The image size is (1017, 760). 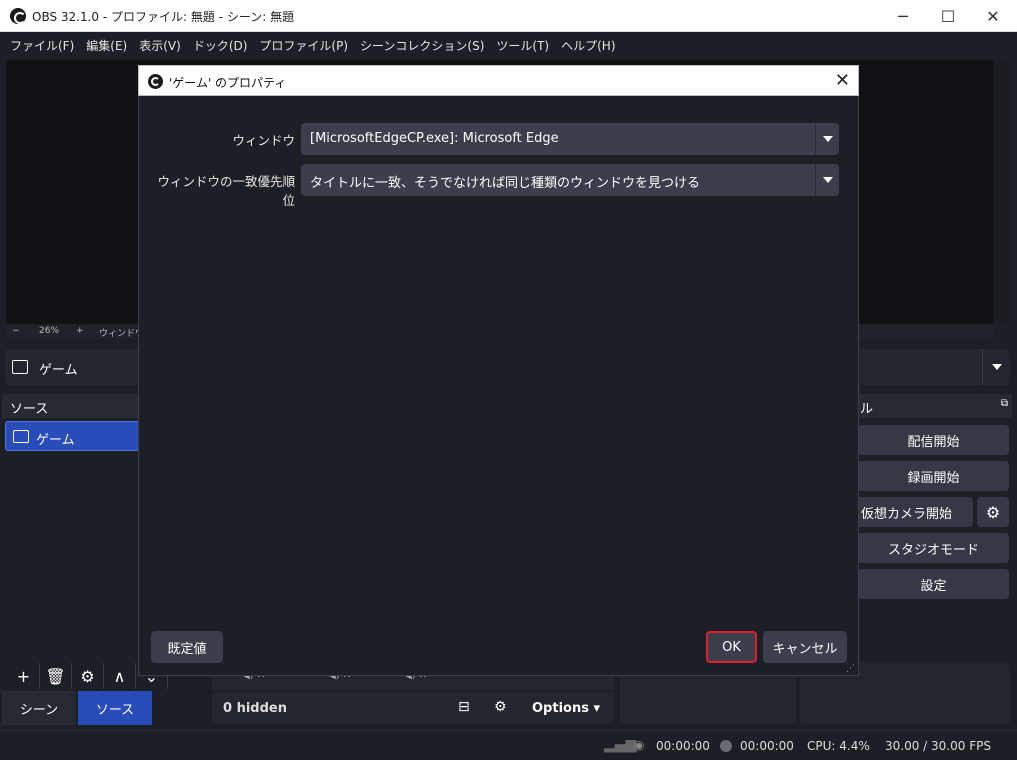 What do you see at coordinates (56, 676) in the screenshot?
I see `remove-source-button: 🗑` at bounding box center [56, 676].